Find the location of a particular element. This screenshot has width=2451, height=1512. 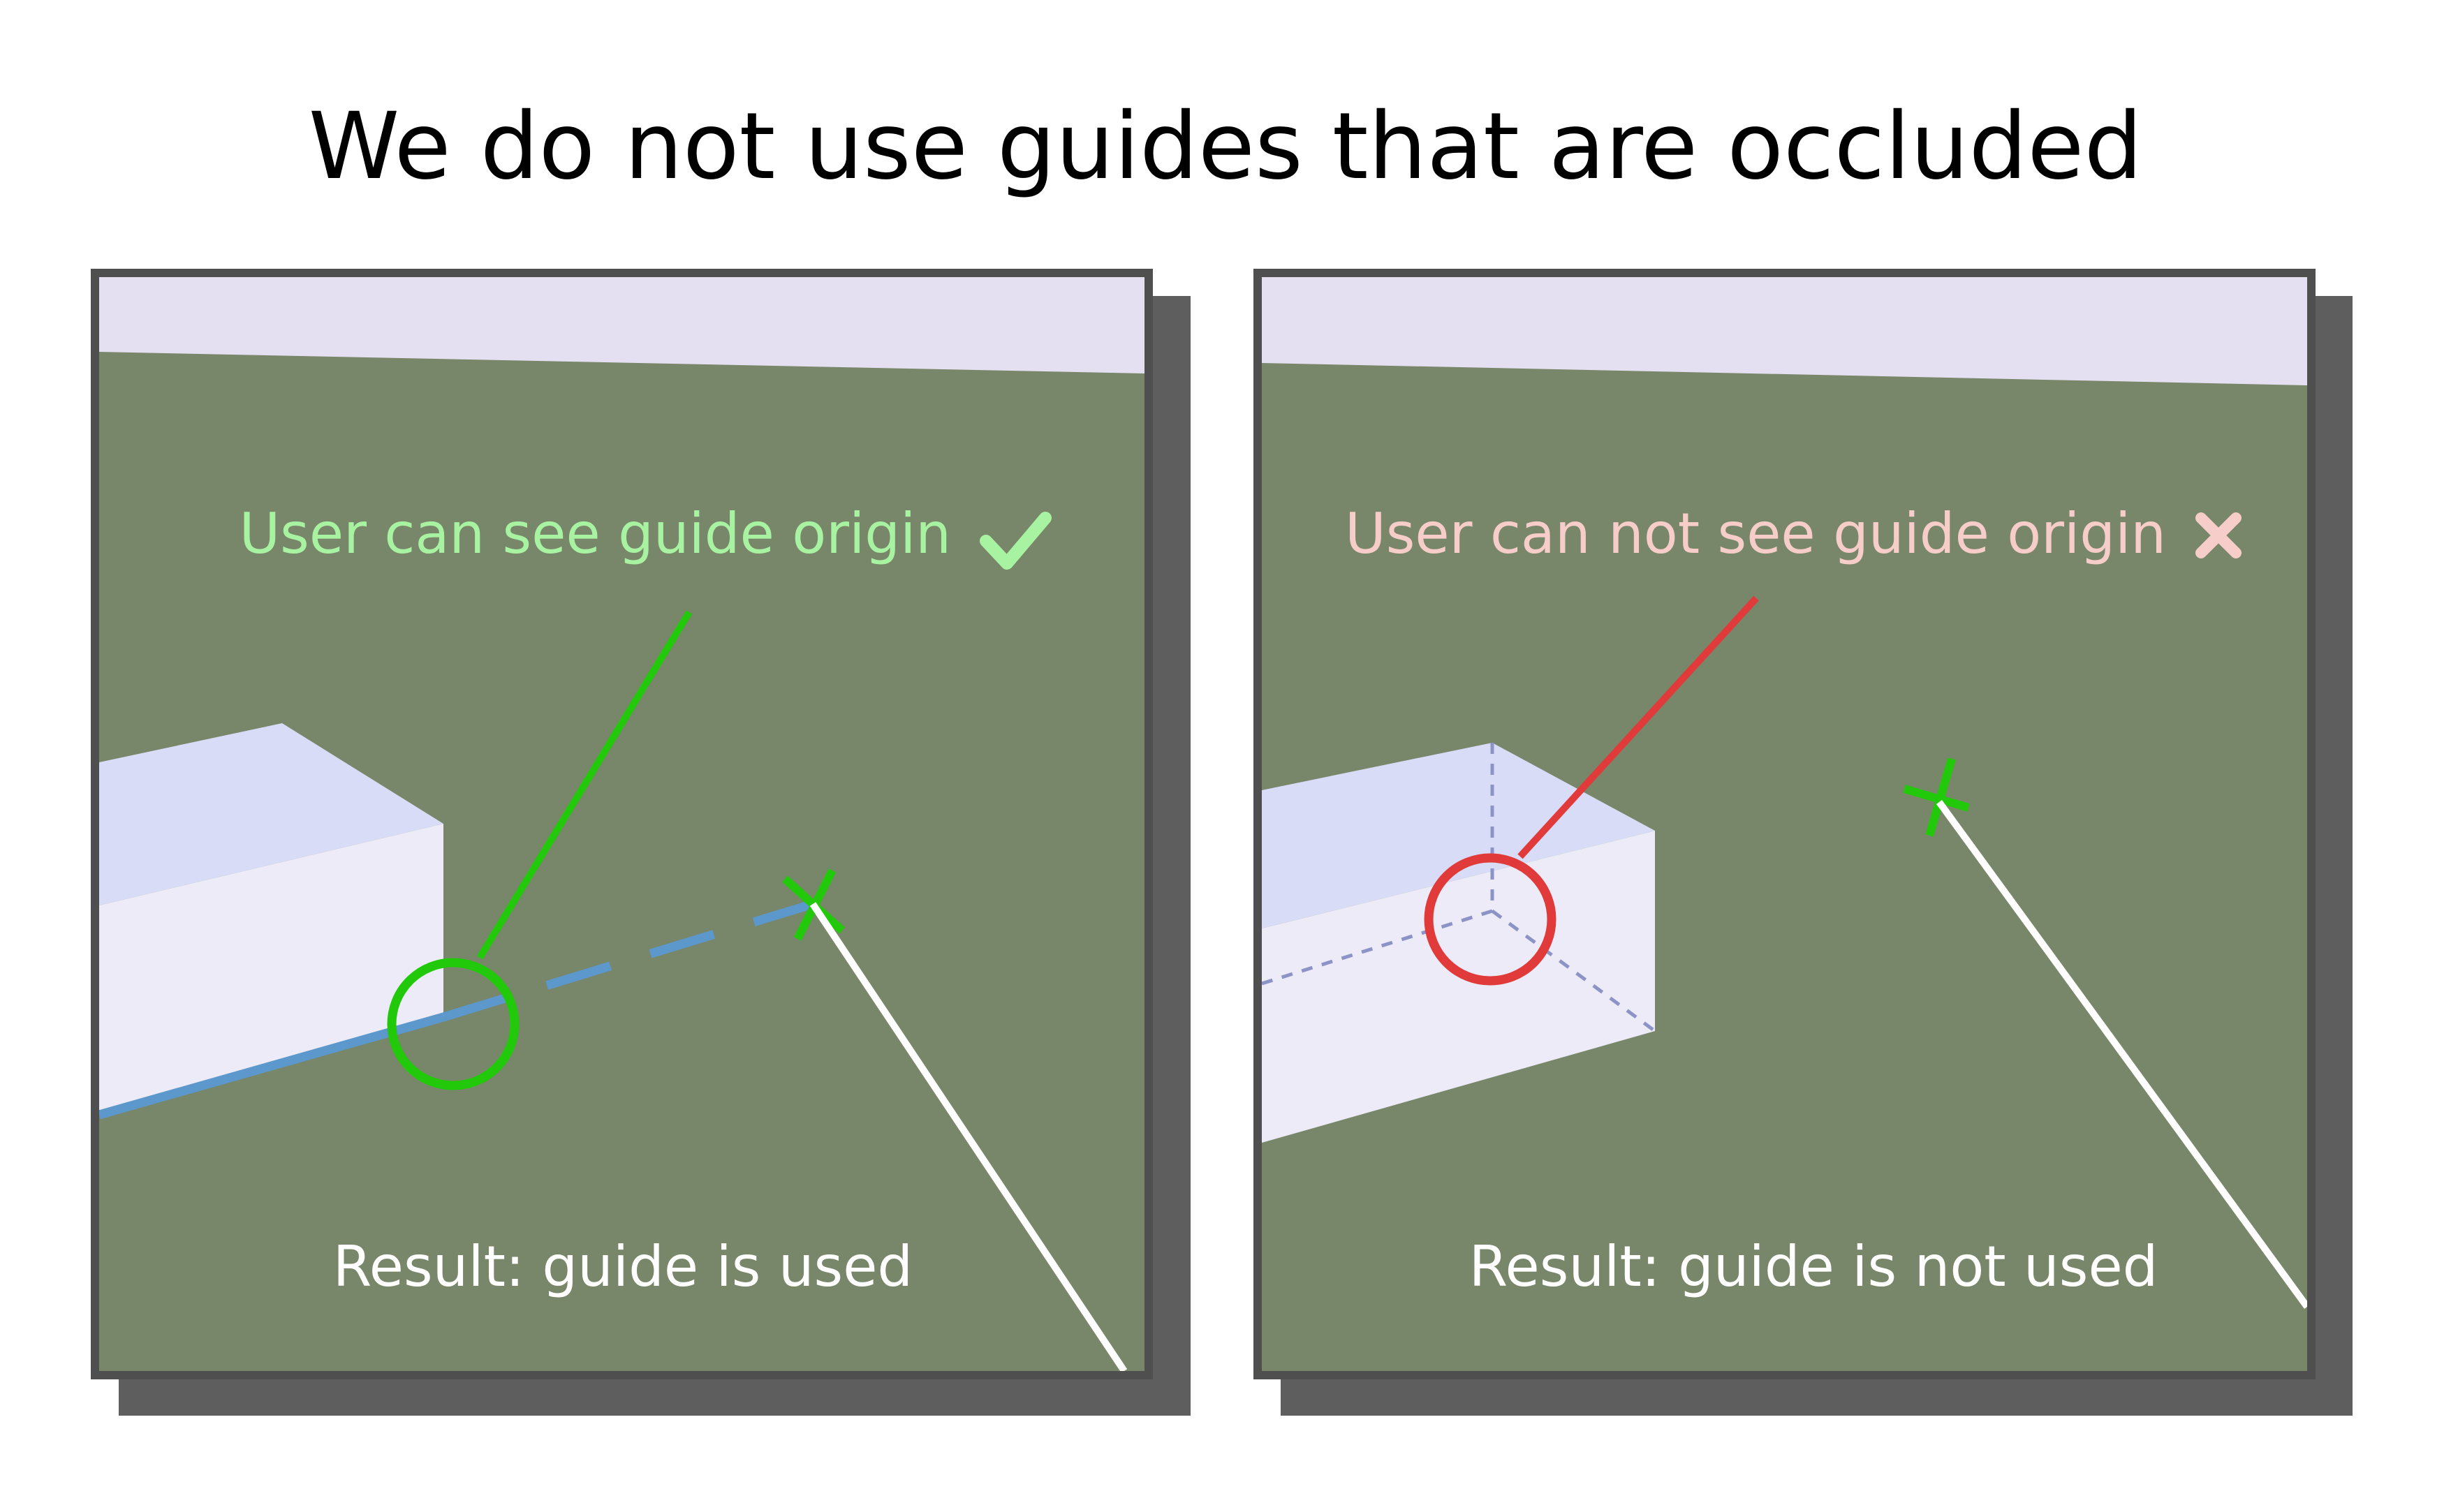

page-title: We do not use guides that are occluded is located at coordinates (1225, 146).